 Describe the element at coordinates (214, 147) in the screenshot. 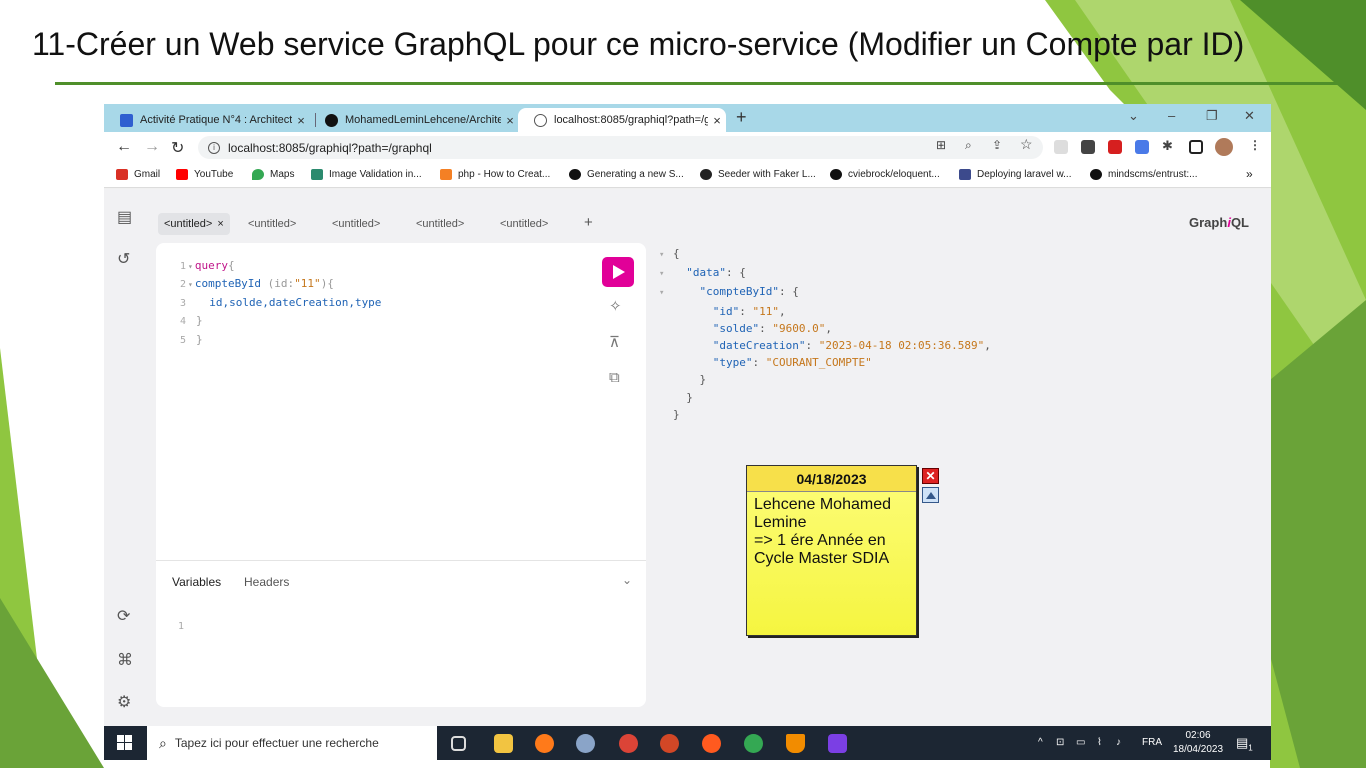

I see `info-icon: i` at that location.